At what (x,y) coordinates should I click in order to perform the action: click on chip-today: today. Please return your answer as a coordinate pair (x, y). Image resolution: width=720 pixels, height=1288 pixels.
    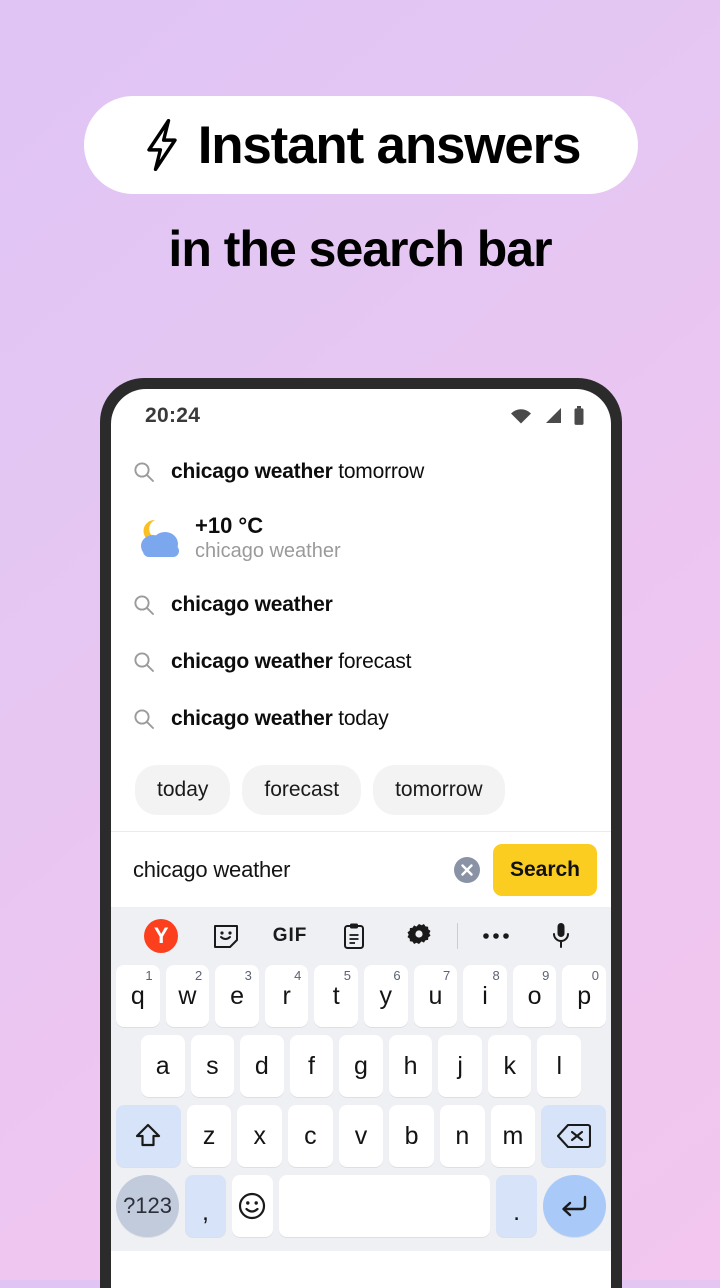
    Looking at the image, I should click on (183, 790).